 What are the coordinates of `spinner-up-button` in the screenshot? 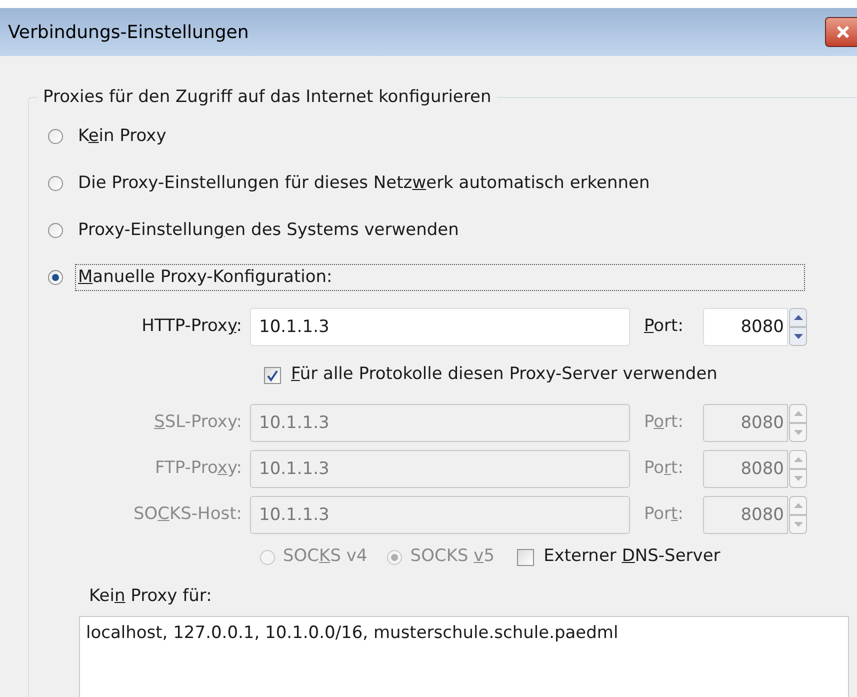 It's located at (798, 317).